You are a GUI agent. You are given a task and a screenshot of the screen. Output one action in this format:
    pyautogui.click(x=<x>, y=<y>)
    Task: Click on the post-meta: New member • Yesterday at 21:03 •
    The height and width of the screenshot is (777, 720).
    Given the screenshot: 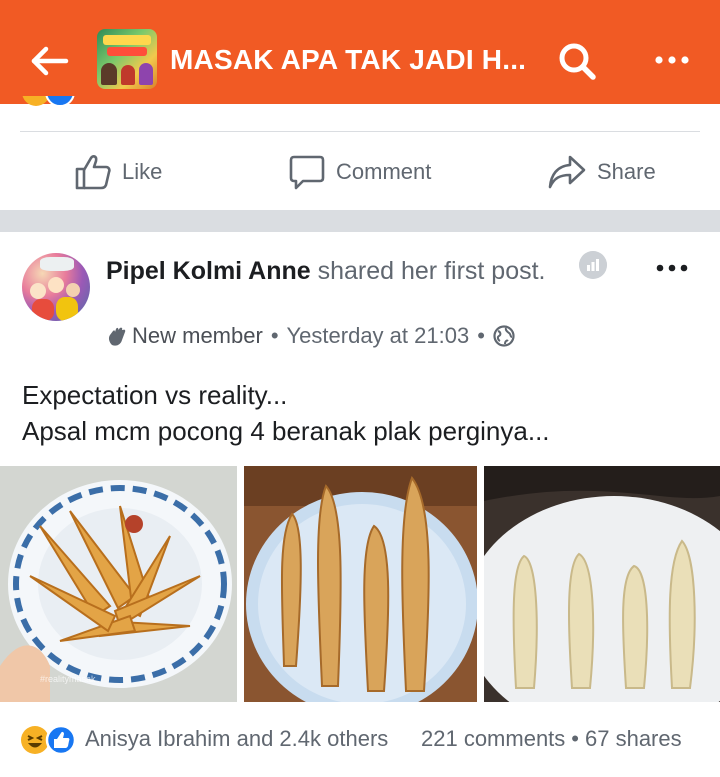 What is the action you would take?
    pyautogui.click(x=310, y=336)
    